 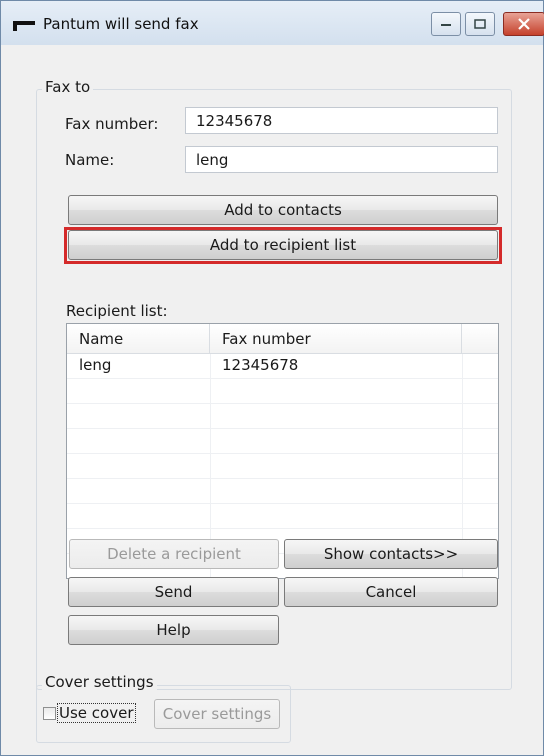 What do you see at coordinates (96, 713) in the screenshot?
I see `use-cover-label: Use cover` at bounding box center [96, 713].